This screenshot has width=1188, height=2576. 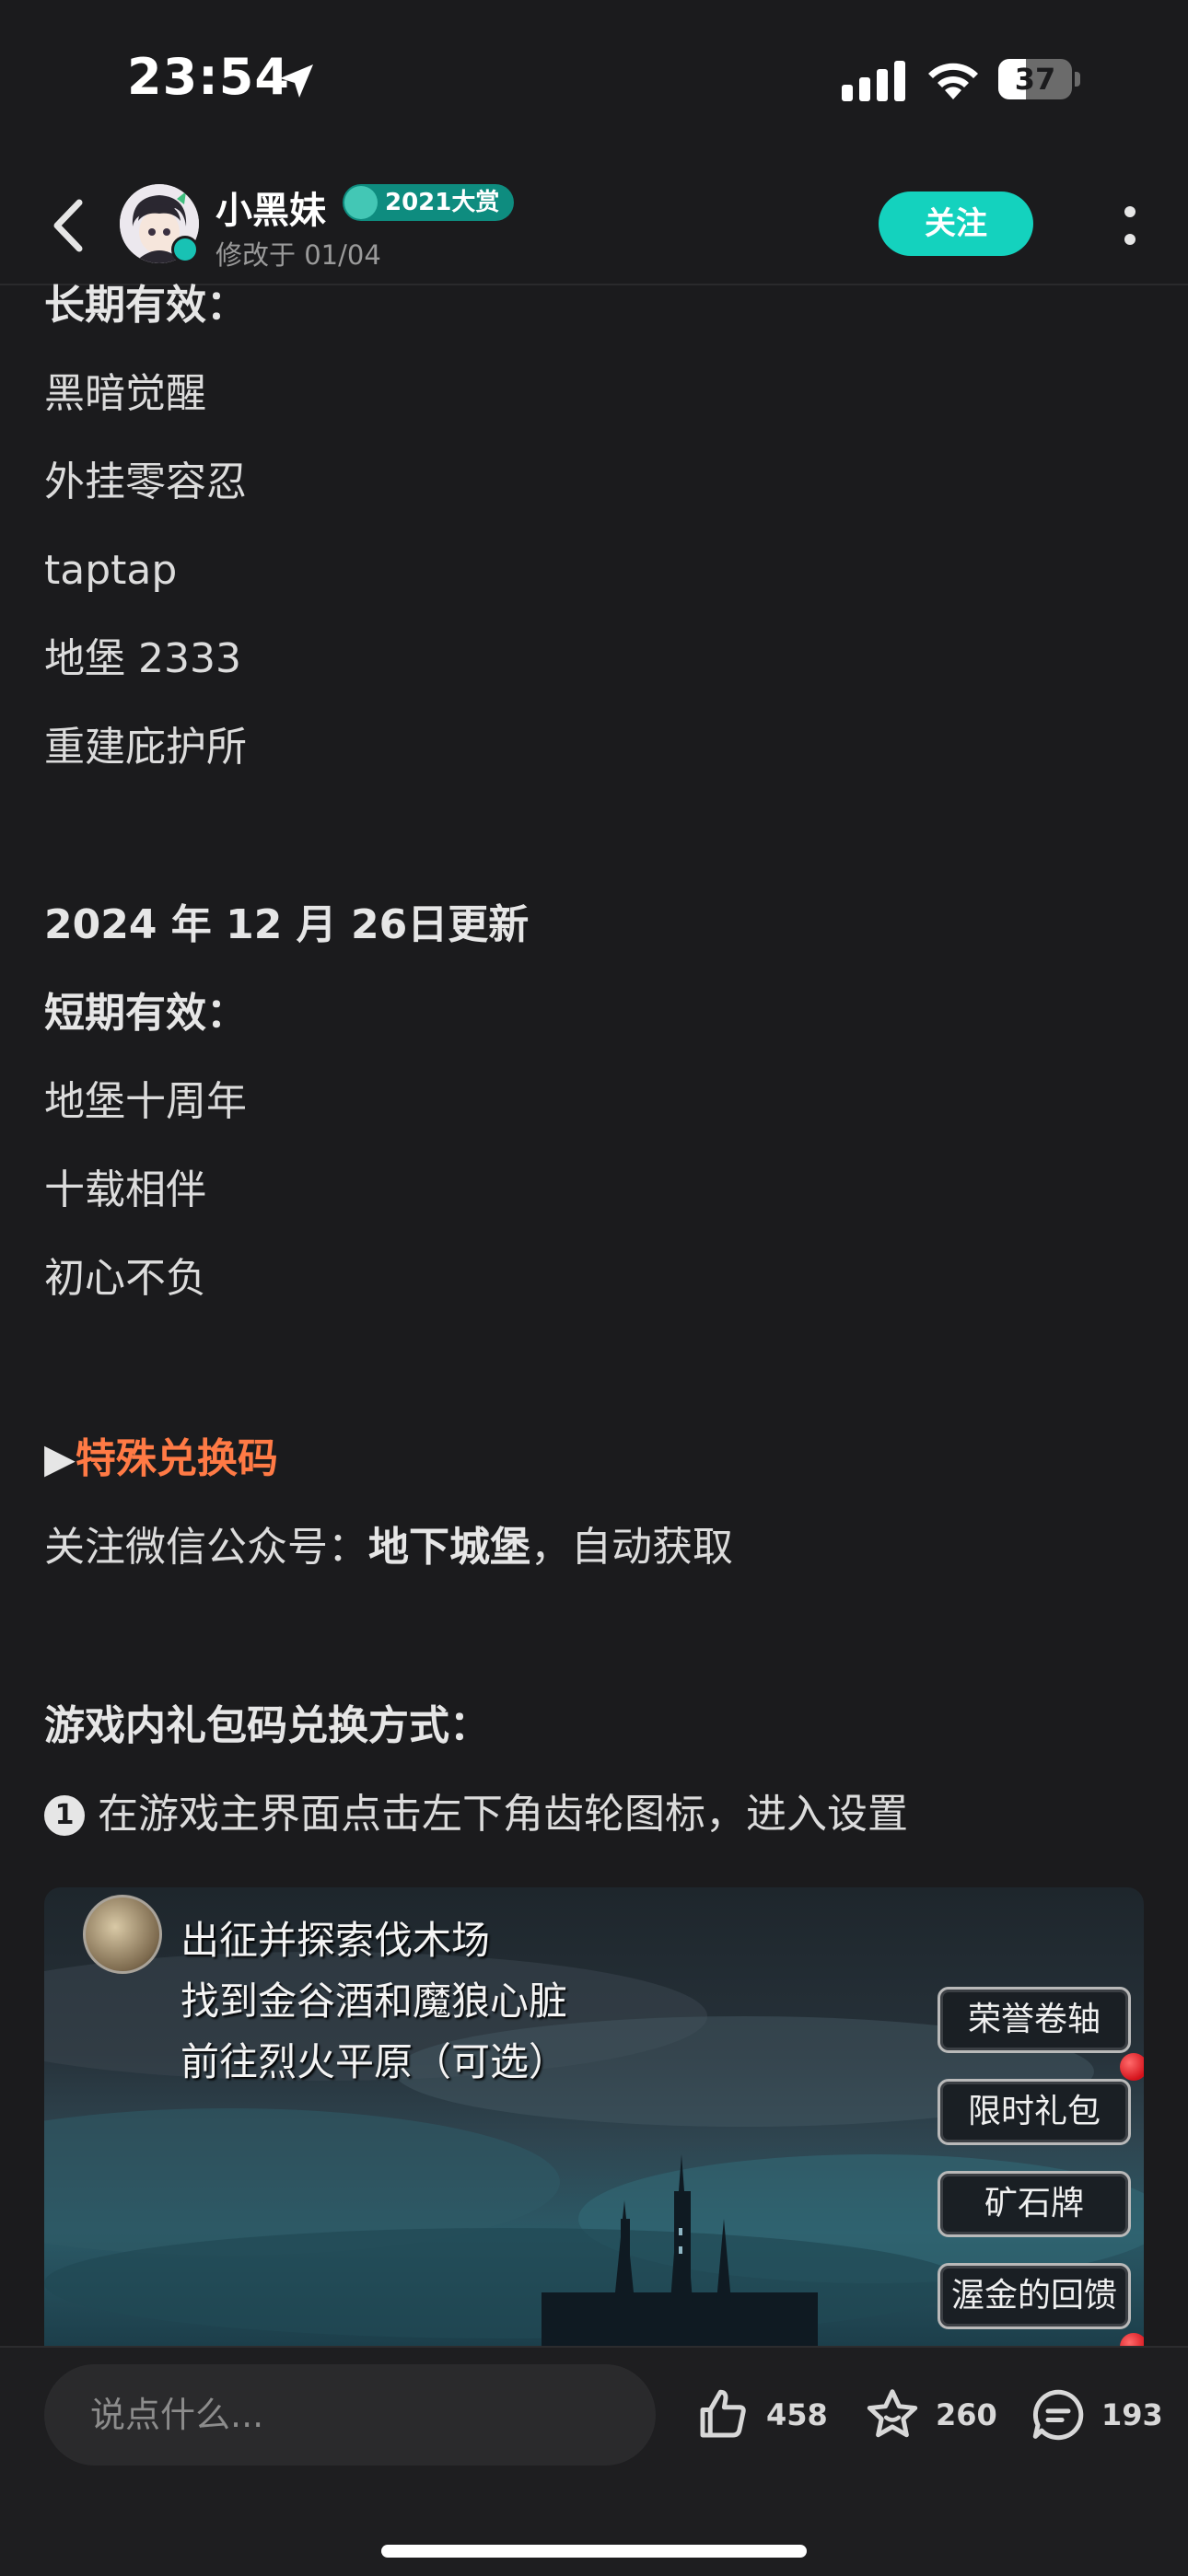 I want to click on status-time: 23:54, so click(x=208, y=77).